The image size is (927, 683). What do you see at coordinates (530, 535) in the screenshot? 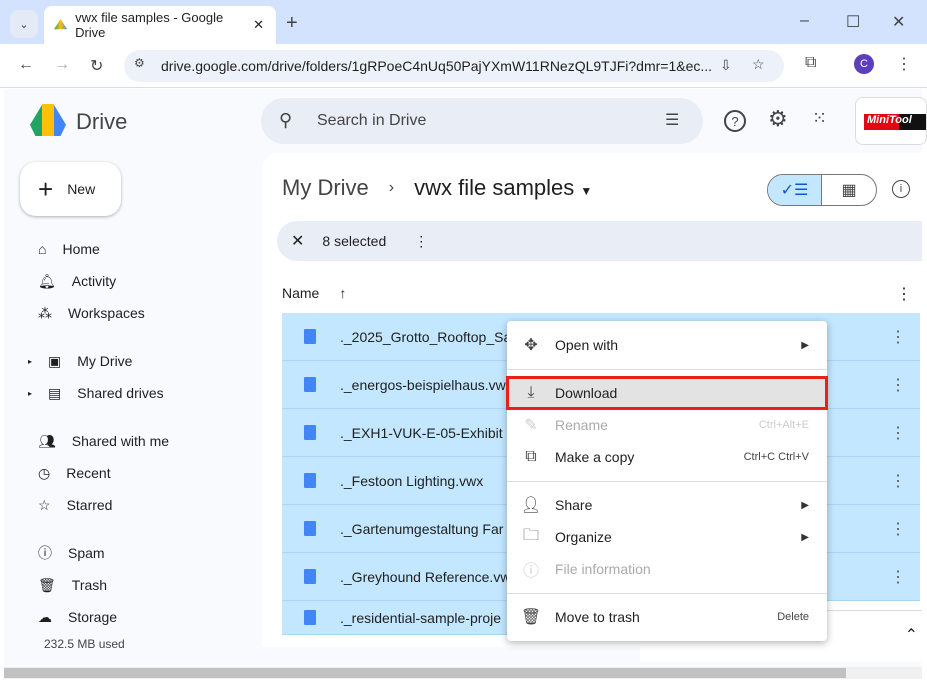
I see `folder-icon: 🗀` at bounding box center [530, 535].